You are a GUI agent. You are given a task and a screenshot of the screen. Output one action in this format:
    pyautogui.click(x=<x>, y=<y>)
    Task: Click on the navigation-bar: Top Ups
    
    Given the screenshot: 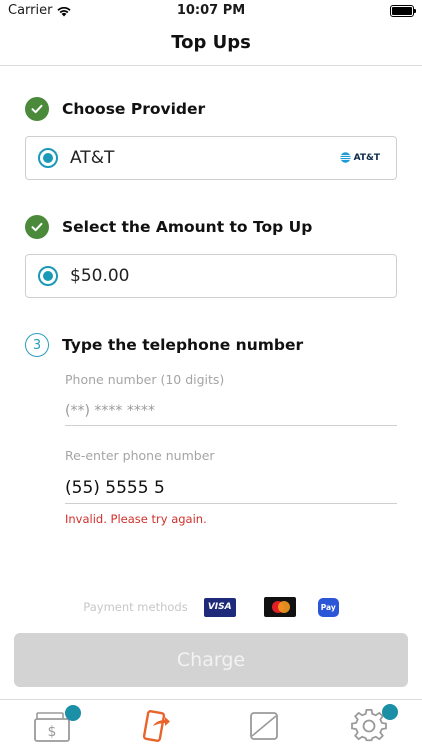 What is the action you would take?
    pyautogui.click(x=211, y=44)
    